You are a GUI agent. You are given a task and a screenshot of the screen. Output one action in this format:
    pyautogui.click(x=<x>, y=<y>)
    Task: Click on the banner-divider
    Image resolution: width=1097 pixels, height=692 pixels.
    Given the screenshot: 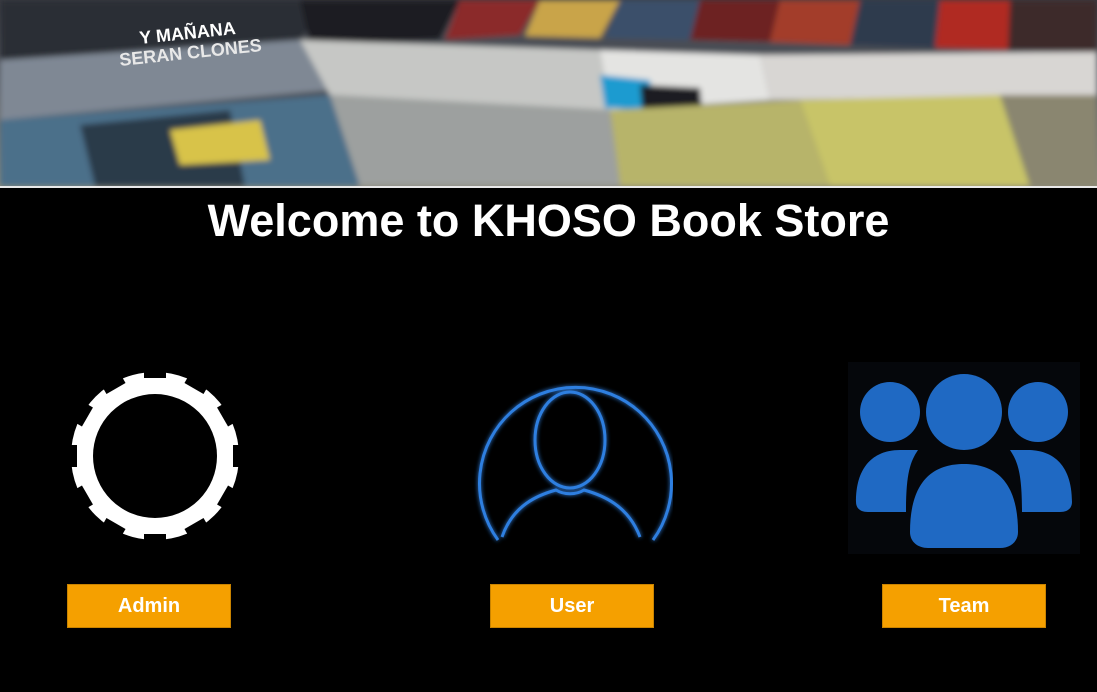 What is the action you would take?
    pyautogui.click(x=548, y=187)
    